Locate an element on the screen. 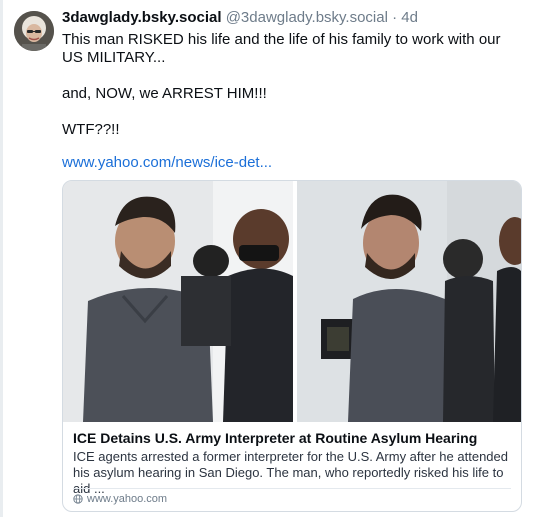 This screenshot has height=517, width=540. card-divider is located at coordinates (292, 488).